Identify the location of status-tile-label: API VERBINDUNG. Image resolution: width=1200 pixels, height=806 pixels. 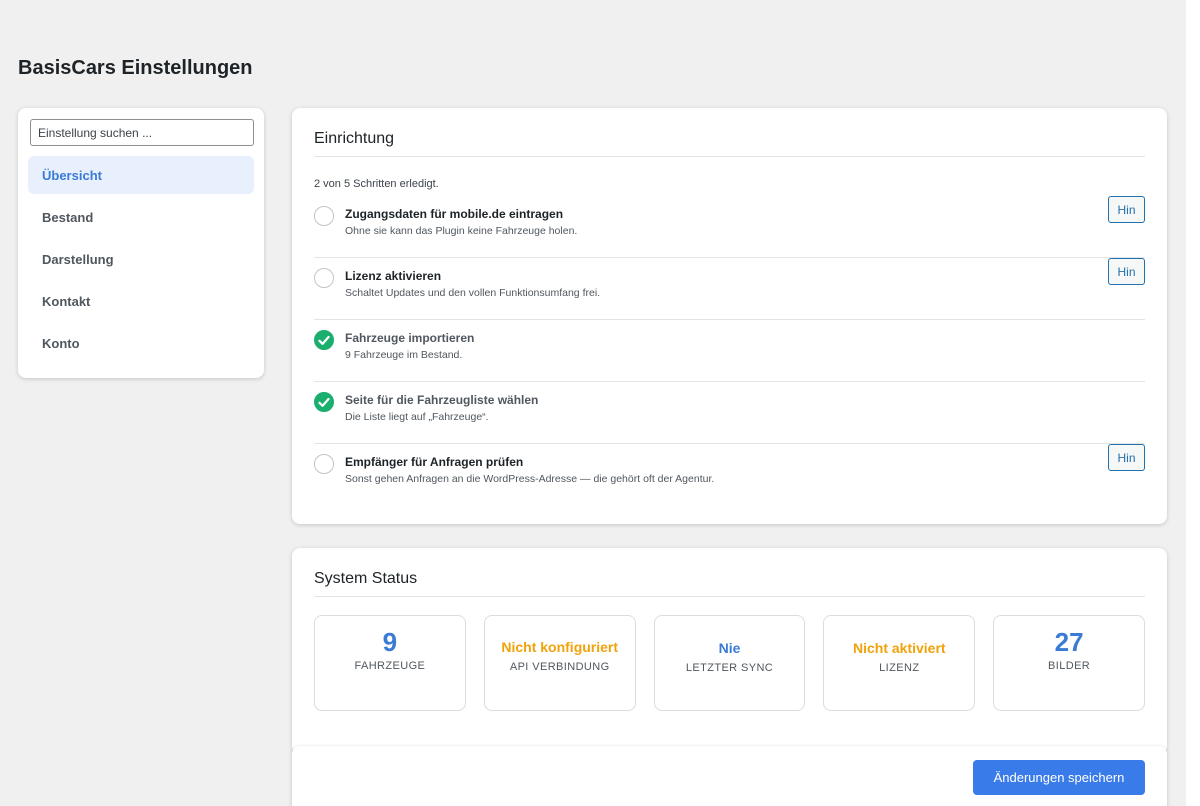
(559, 667).